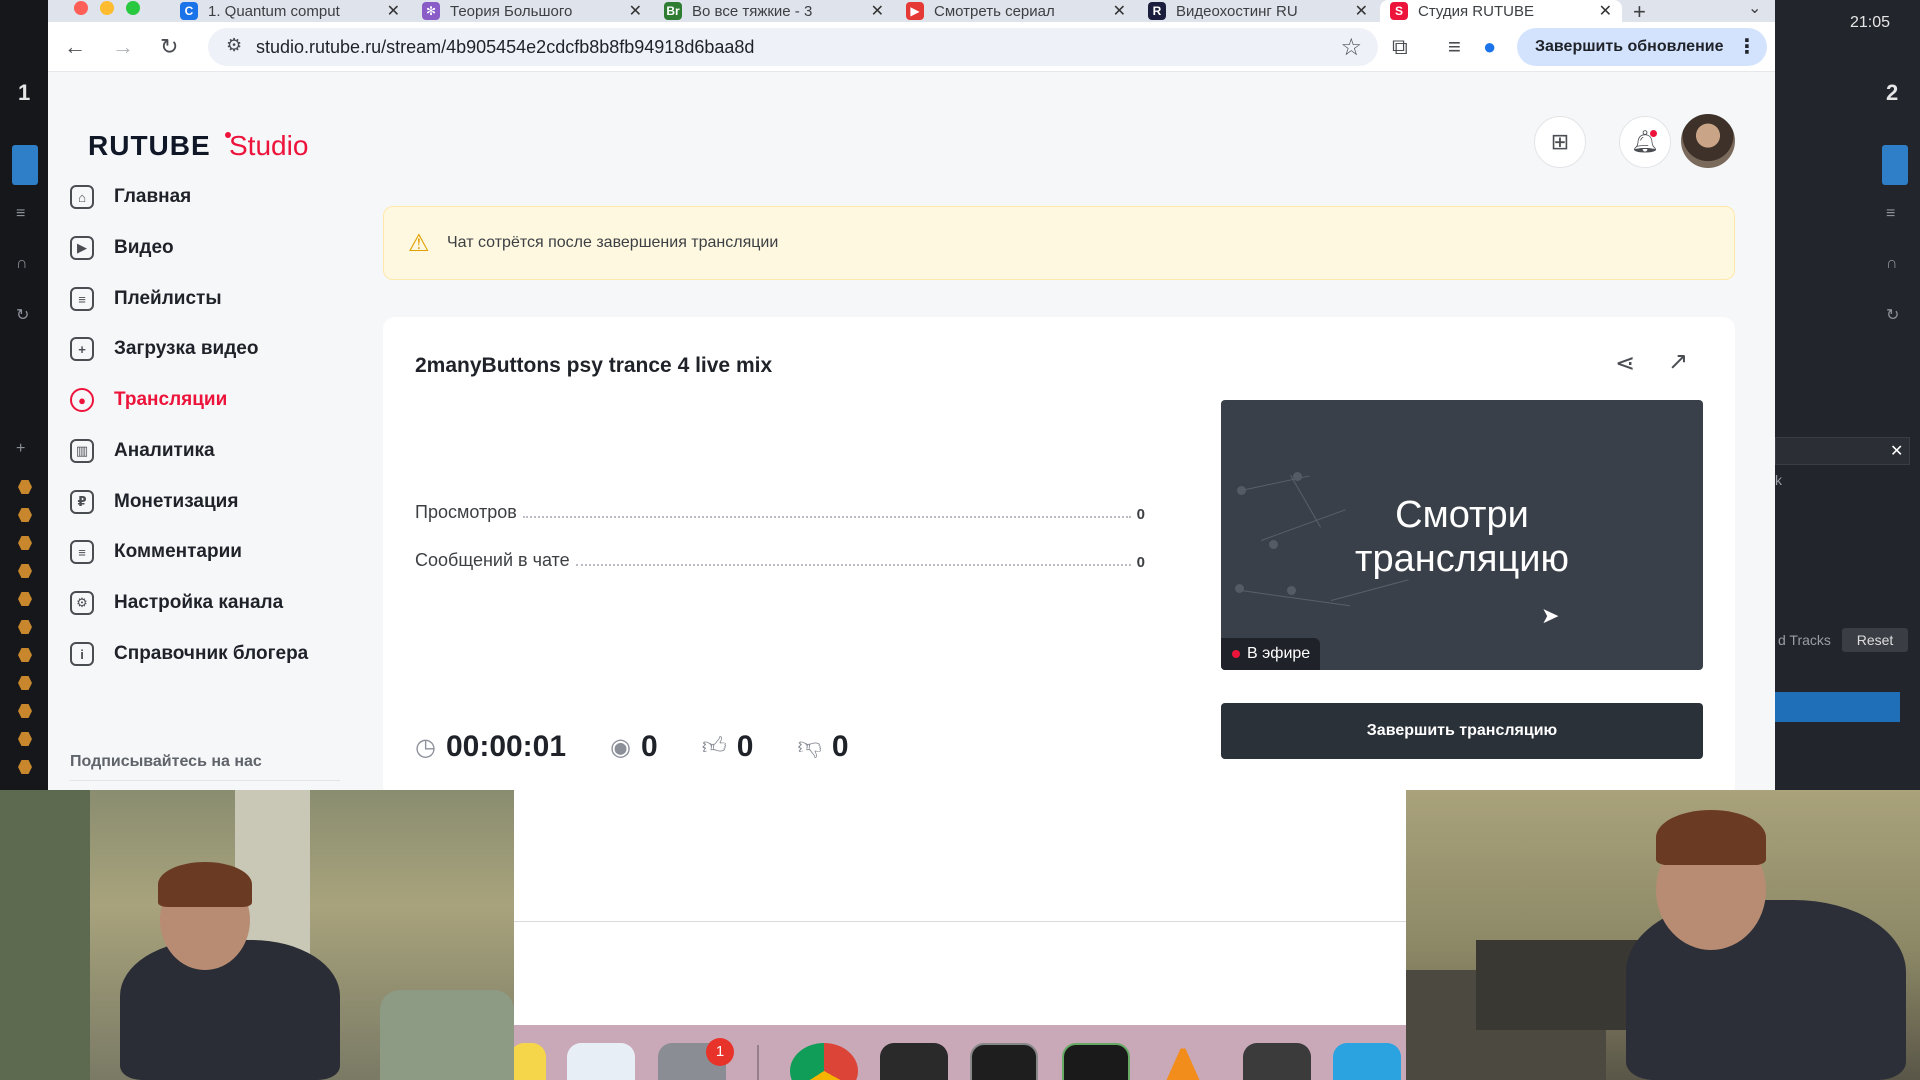 This screenshot has width=1920, height=1080. Describe the element at coordinates (752, 11) in the screenshot. I see `tab-title: Во все тяжкие - 3` at that location.